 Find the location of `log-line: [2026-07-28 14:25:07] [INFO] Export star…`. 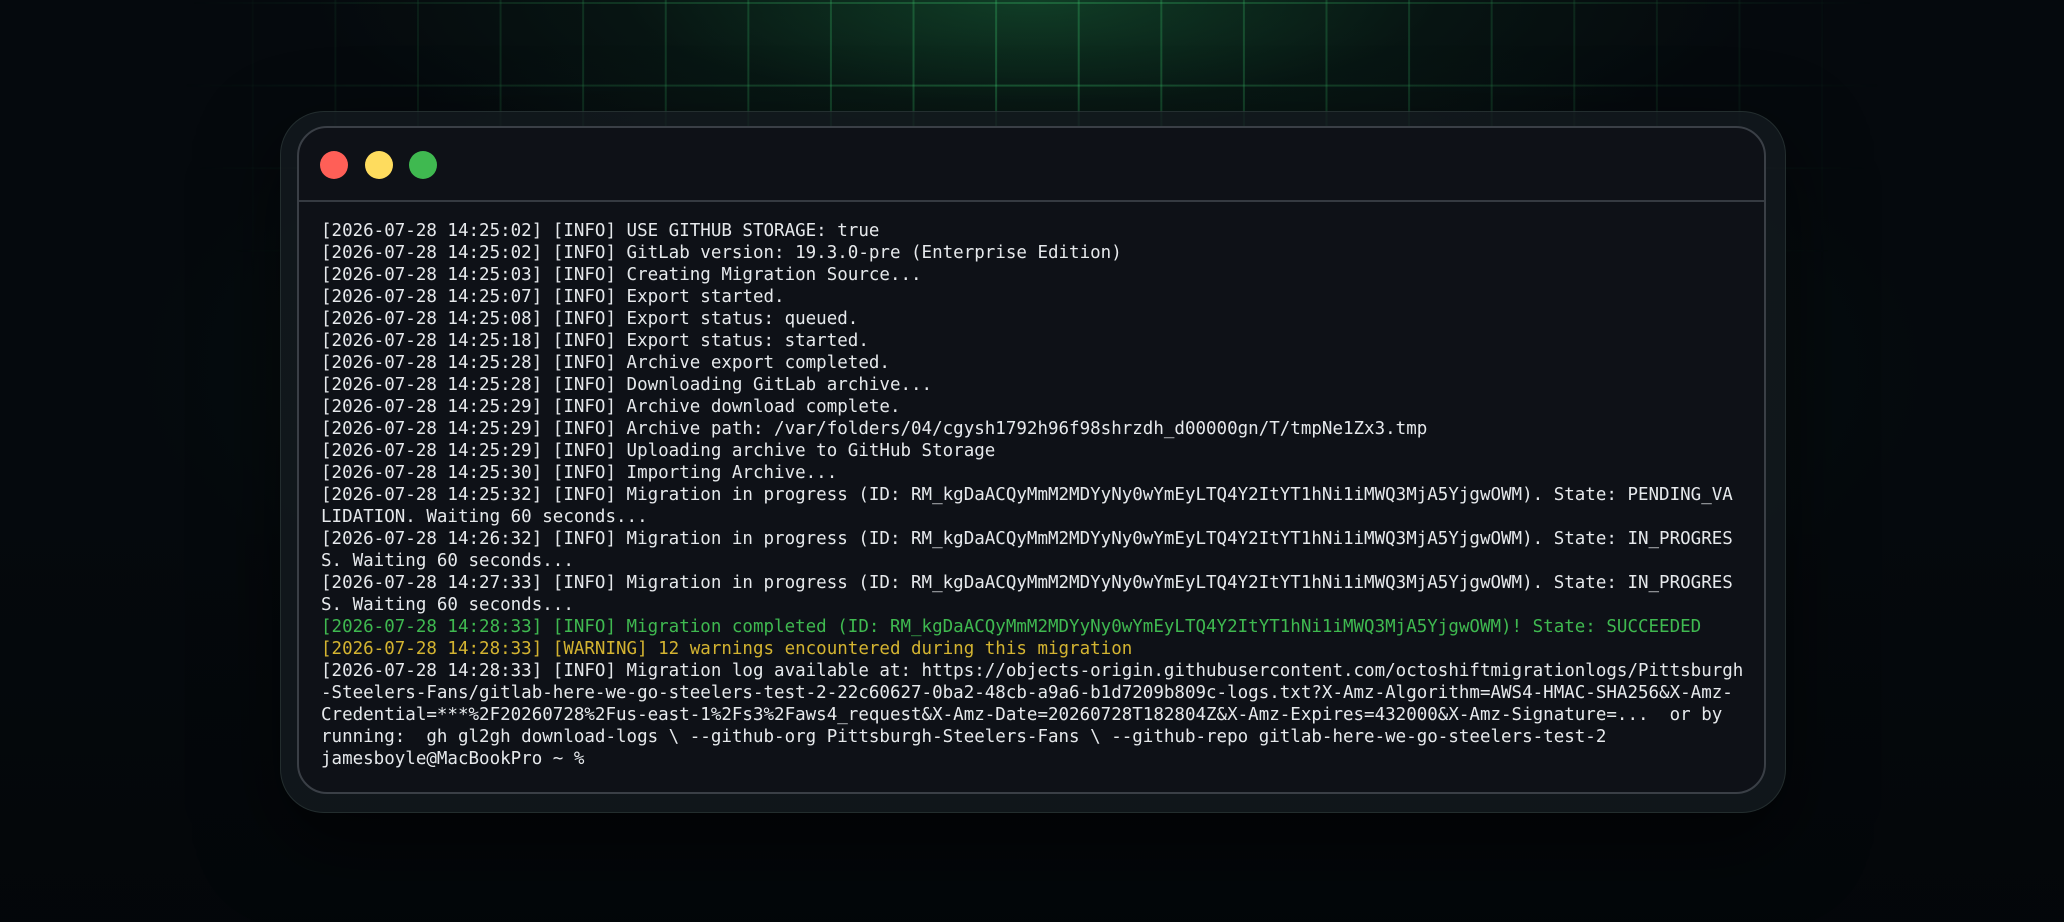

log-line: [2026-07-28 14:25:07] [INFO] Export star… is located at coordinates (553, 297).